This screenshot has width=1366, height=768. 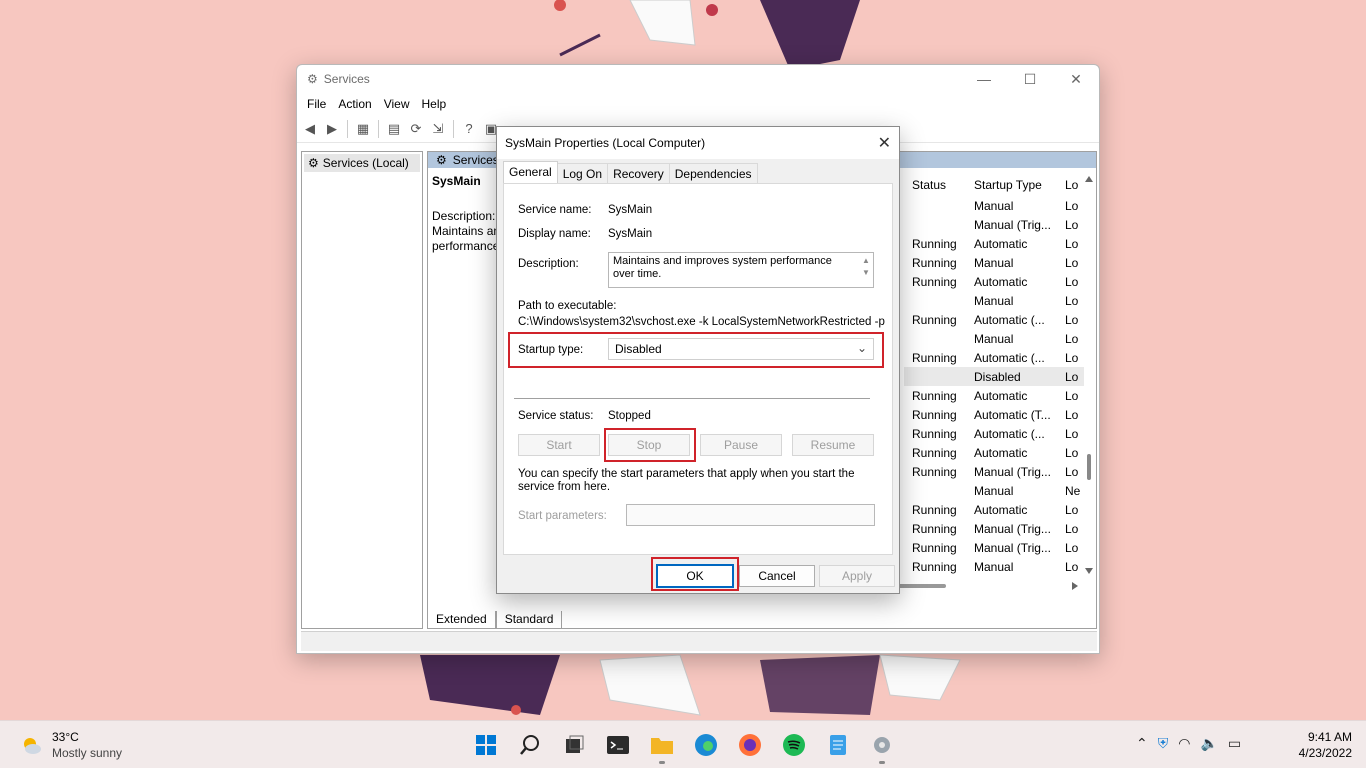 What do you see at coordinates (984, 79) in the screenshot?
I see `minimize-button: —` at bounding box center [984, 79].